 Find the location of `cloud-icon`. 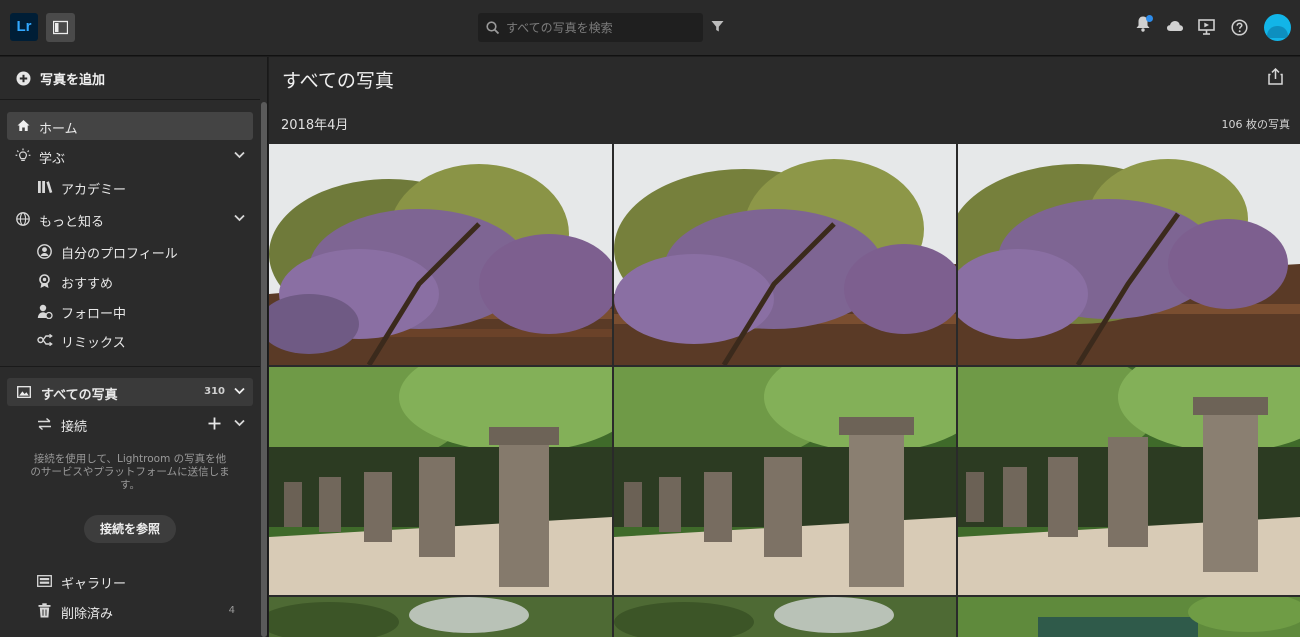

cloud-icon is located at coordinates (1175, 26).